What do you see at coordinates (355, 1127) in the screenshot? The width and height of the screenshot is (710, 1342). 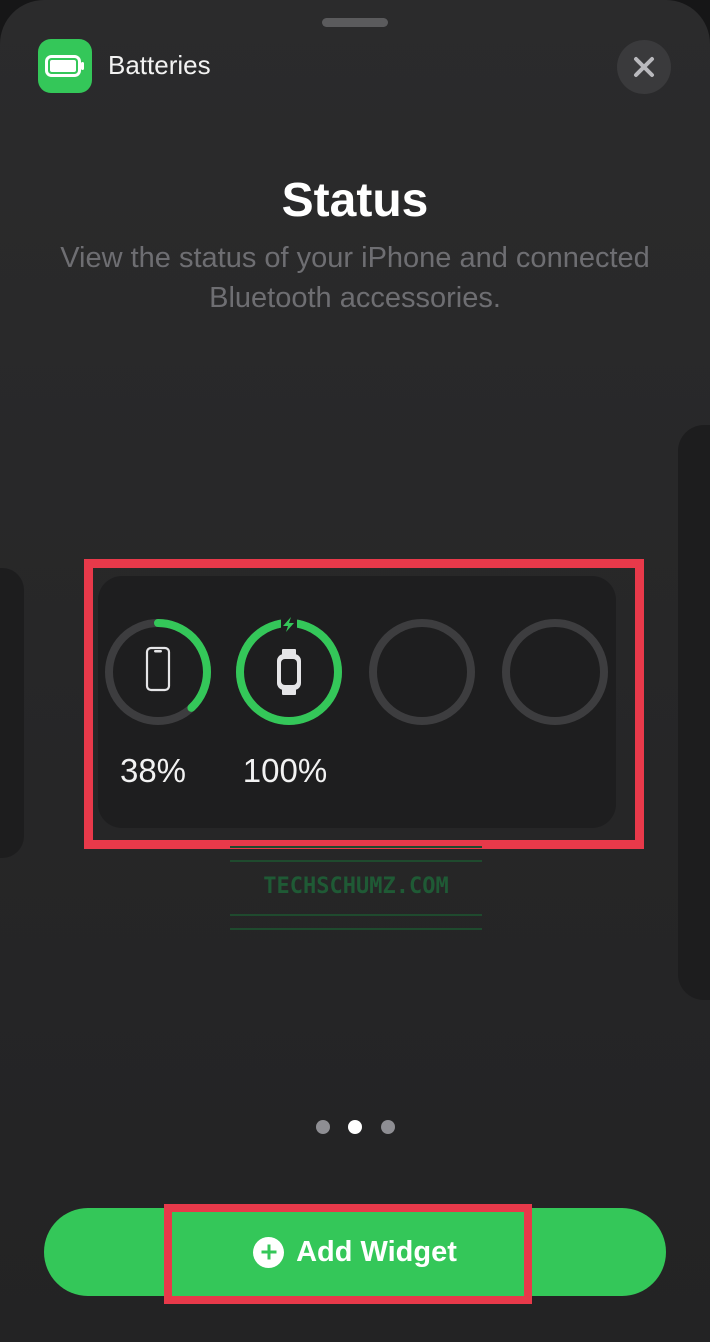 I see `page-dot-active` at bounding box center [355, 1127].